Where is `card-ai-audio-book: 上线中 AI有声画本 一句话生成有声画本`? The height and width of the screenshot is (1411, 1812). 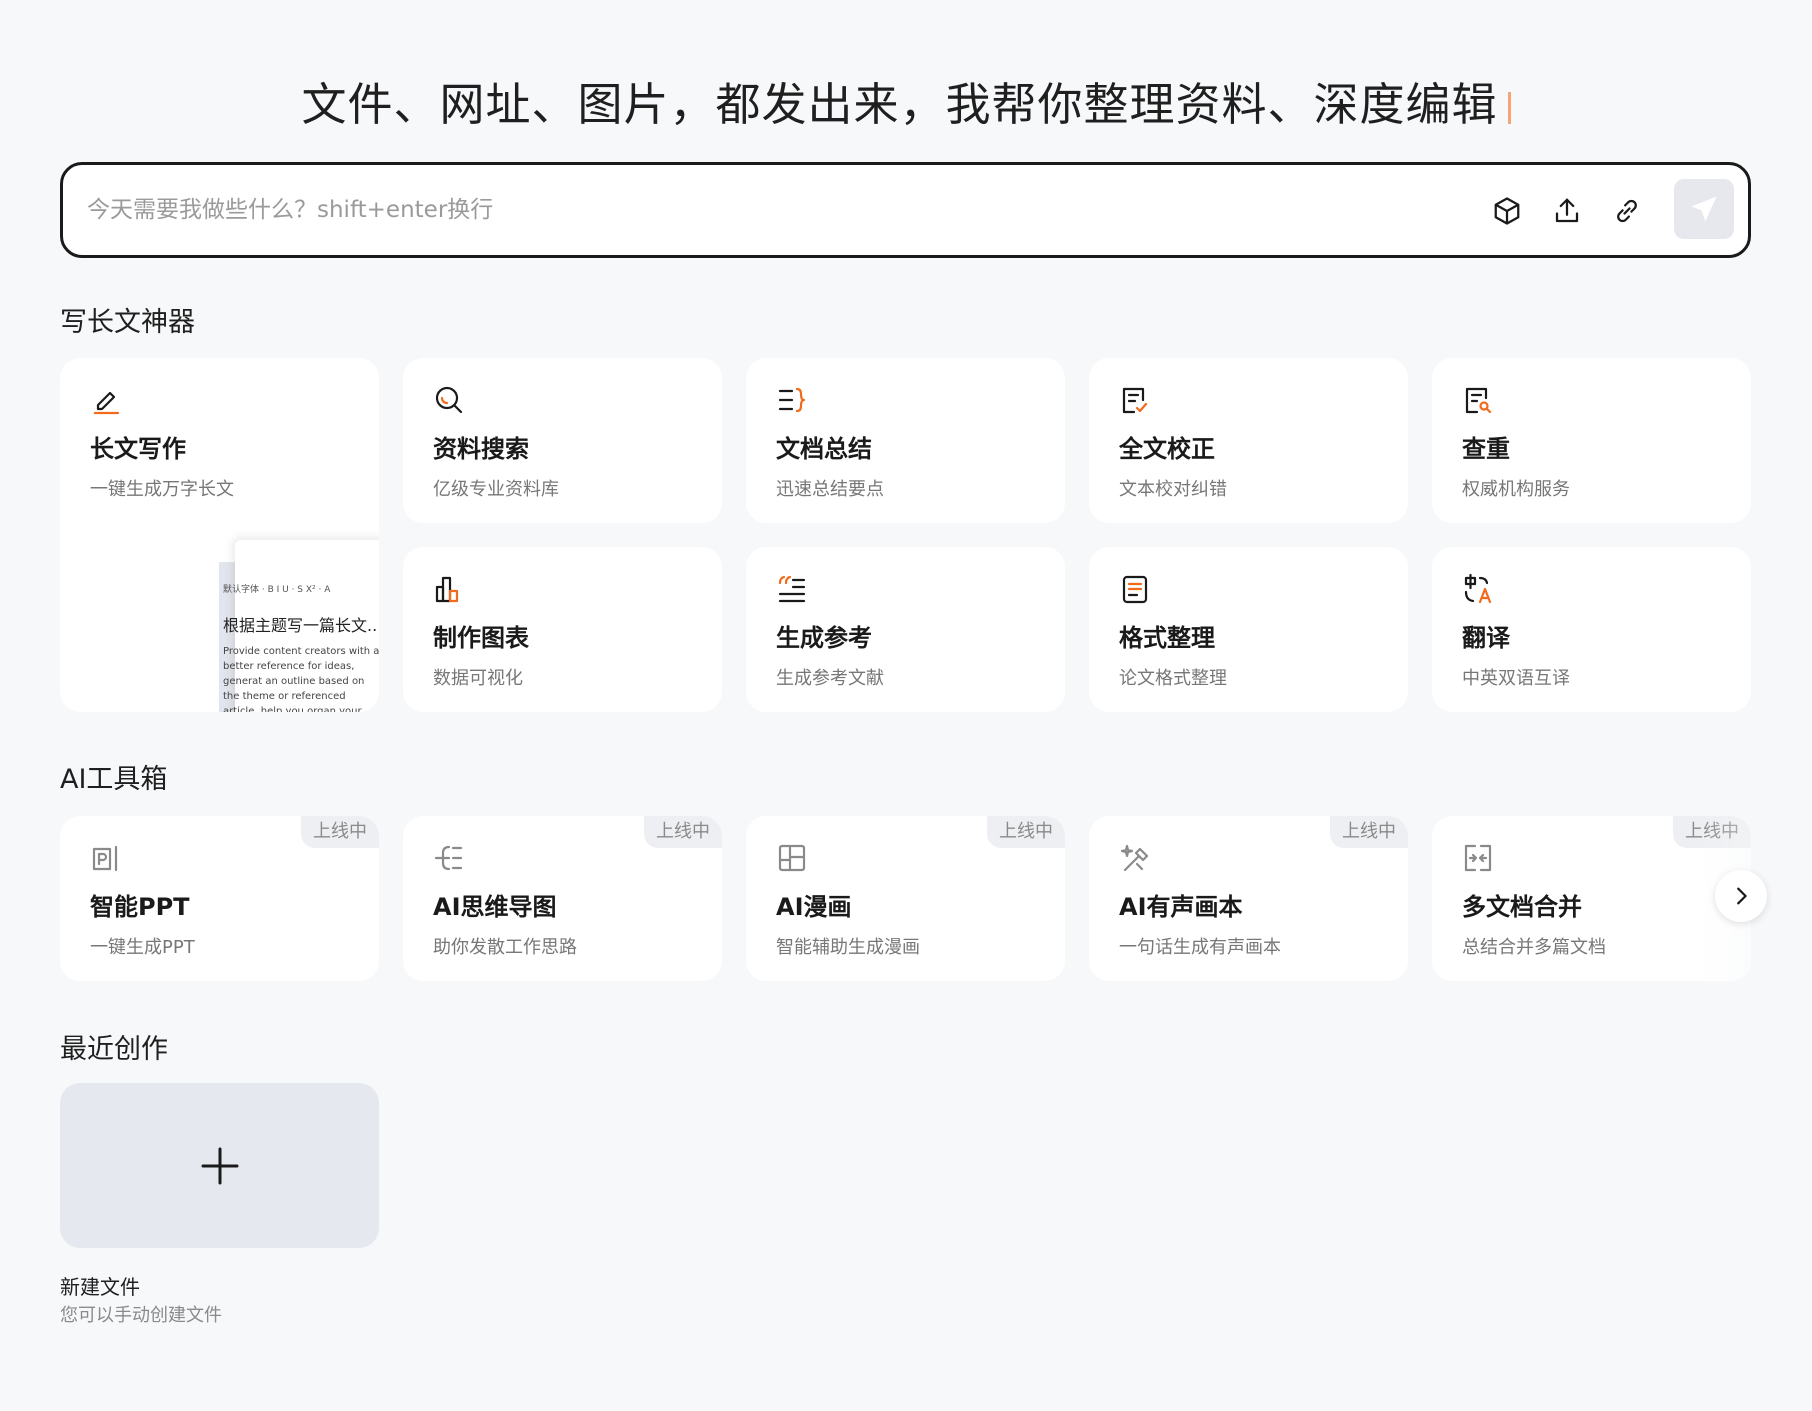
card-ai-audio-book: 上线中 AI有声画本 一句话生成有声画本 is located at coordinates (1248, 898).